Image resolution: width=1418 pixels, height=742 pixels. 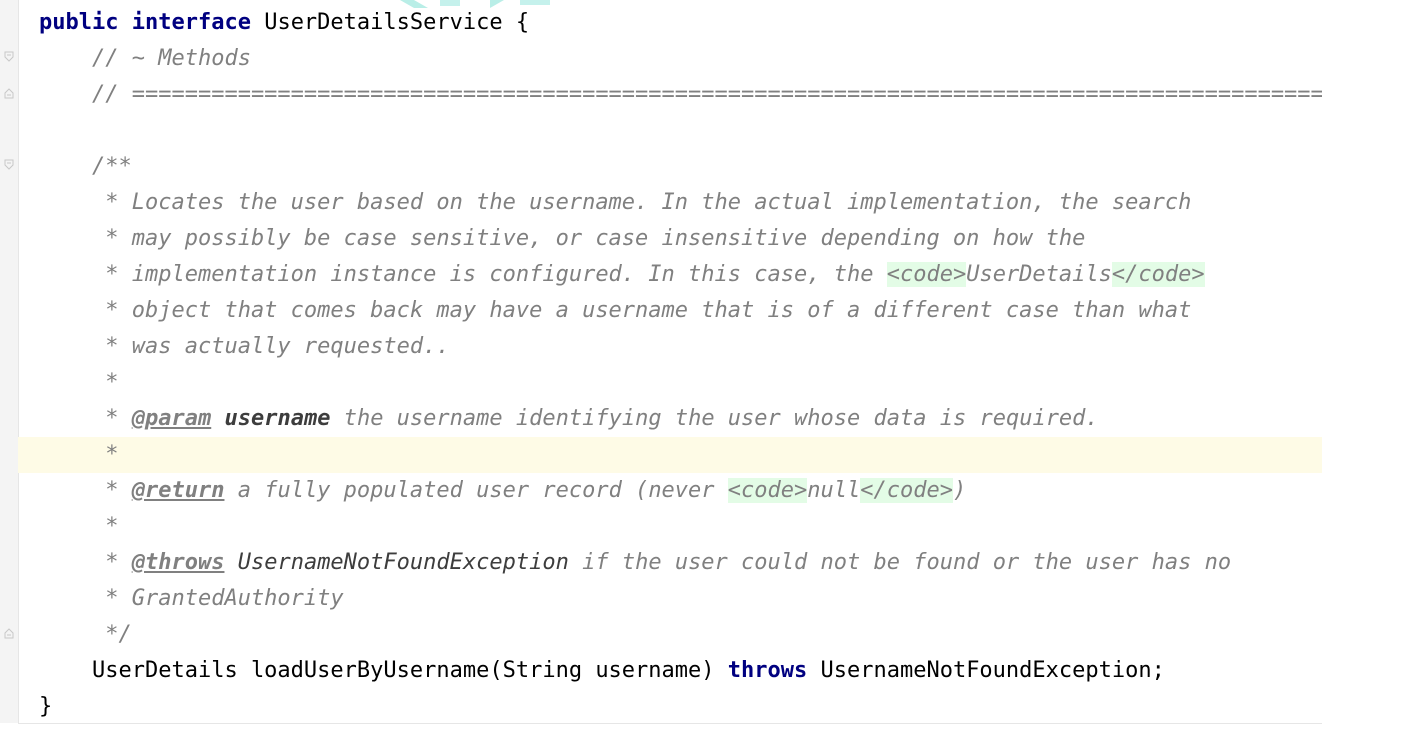 I want to click on javadoc-tag-return: @return, so click(x=178, y=490).